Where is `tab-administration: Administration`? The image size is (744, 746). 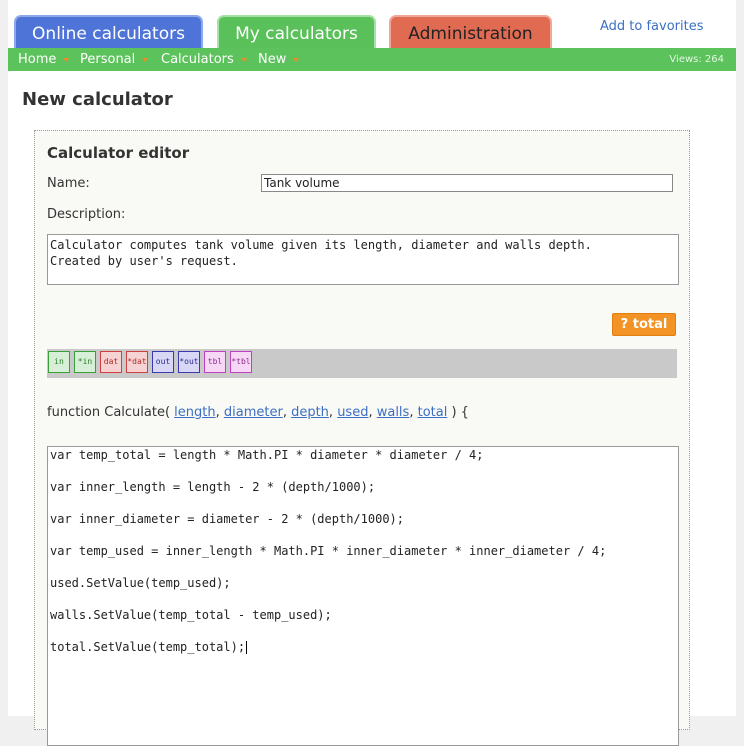 tab-administration: Administration is located at coordinates (470, 31).